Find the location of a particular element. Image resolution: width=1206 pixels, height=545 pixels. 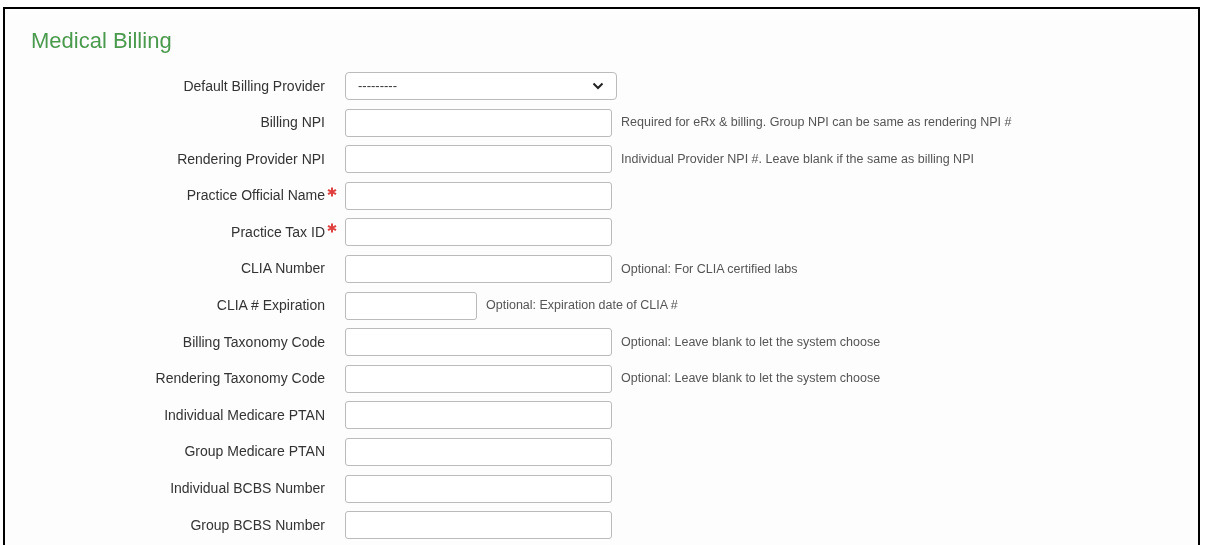

provider-dropdown: --------- is located at coordinates (481, 86).